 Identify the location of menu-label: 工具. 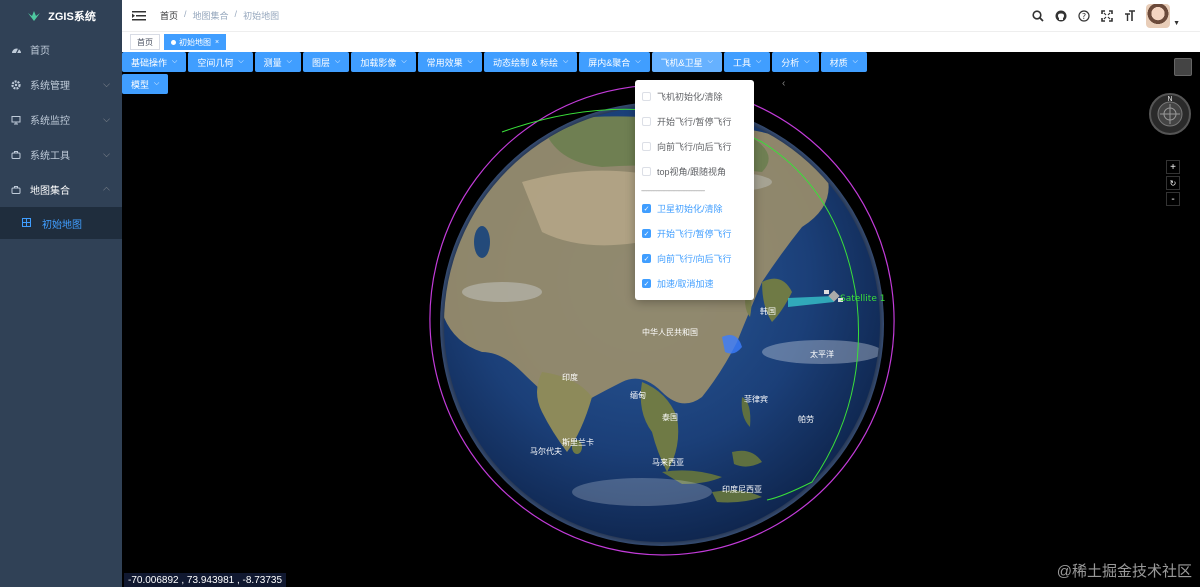
(741, 62).